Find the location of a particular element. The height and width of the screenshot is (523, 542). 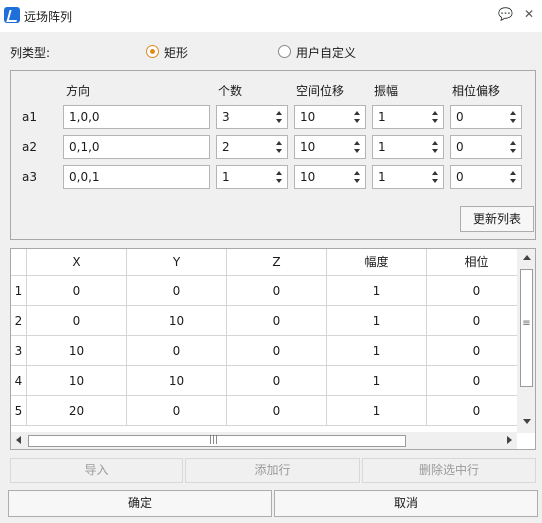

spacing-stepper-a3: 10 is located at coordinates (330, 177).